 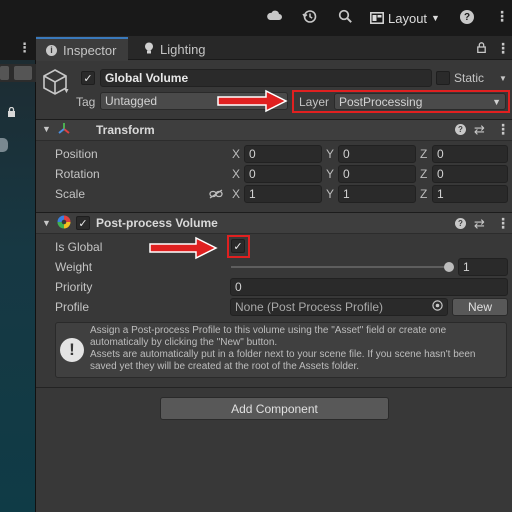 What do you see at coordinates (252, 194) in the screenshot?
I see `scale-x-value: 1` at bounding box center [252, 194].